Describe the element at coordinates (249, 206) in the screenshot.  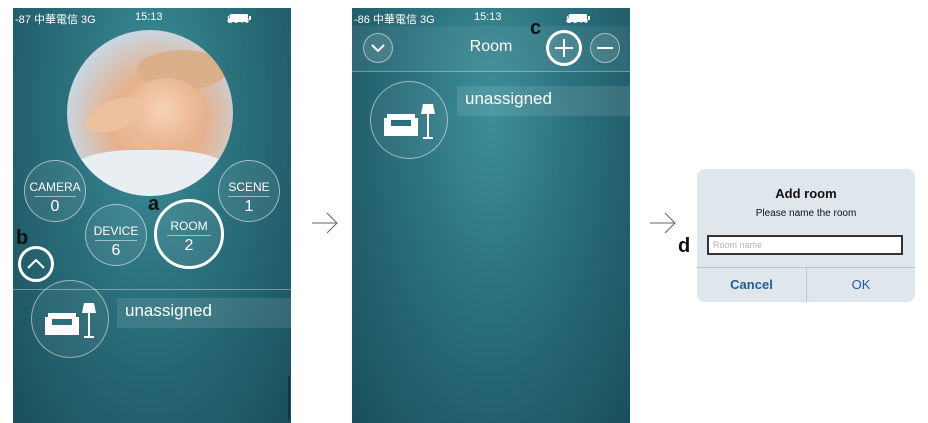
I see `scene-count: 1` at that location.